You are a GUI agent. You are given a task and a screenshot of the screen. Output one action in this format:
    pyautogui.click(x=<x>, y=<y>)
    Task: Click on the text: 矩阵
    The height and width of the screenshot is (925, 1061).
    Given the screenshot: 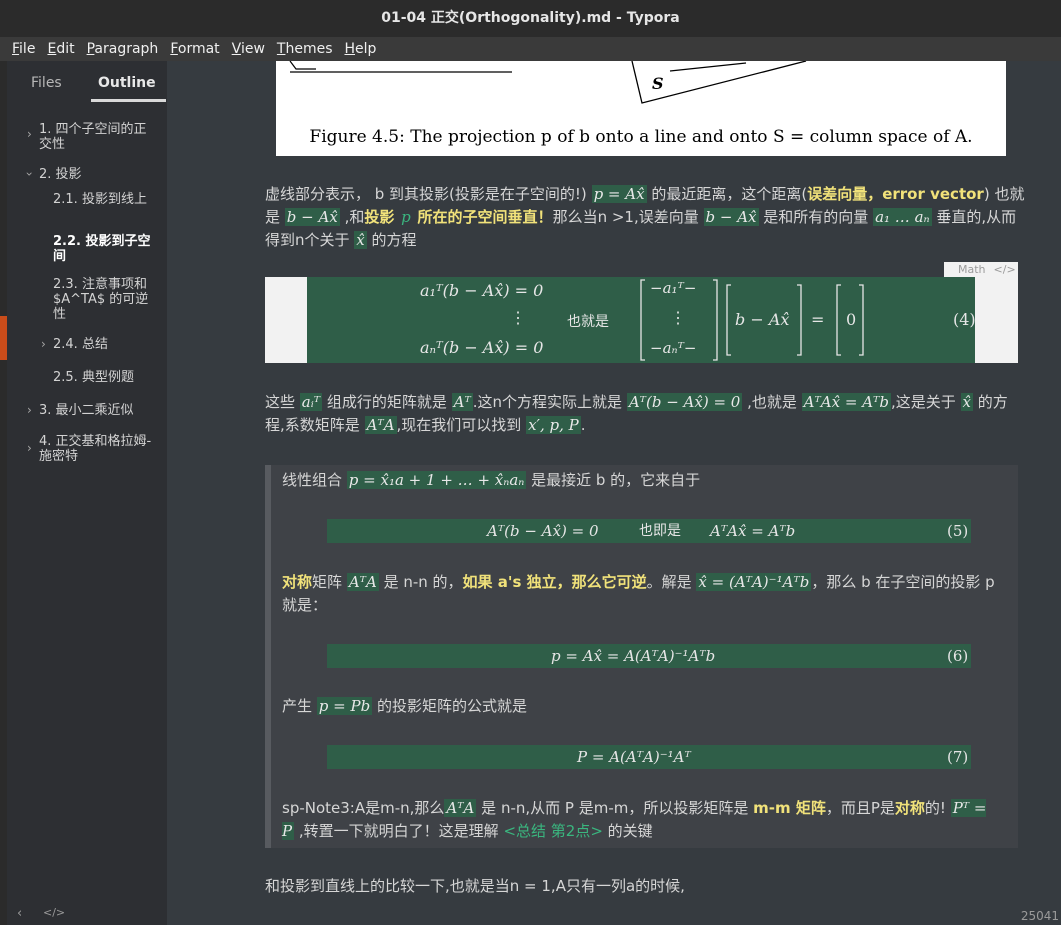 What is the action you would take?
    pyautogui.click(x=327, y=582)
    